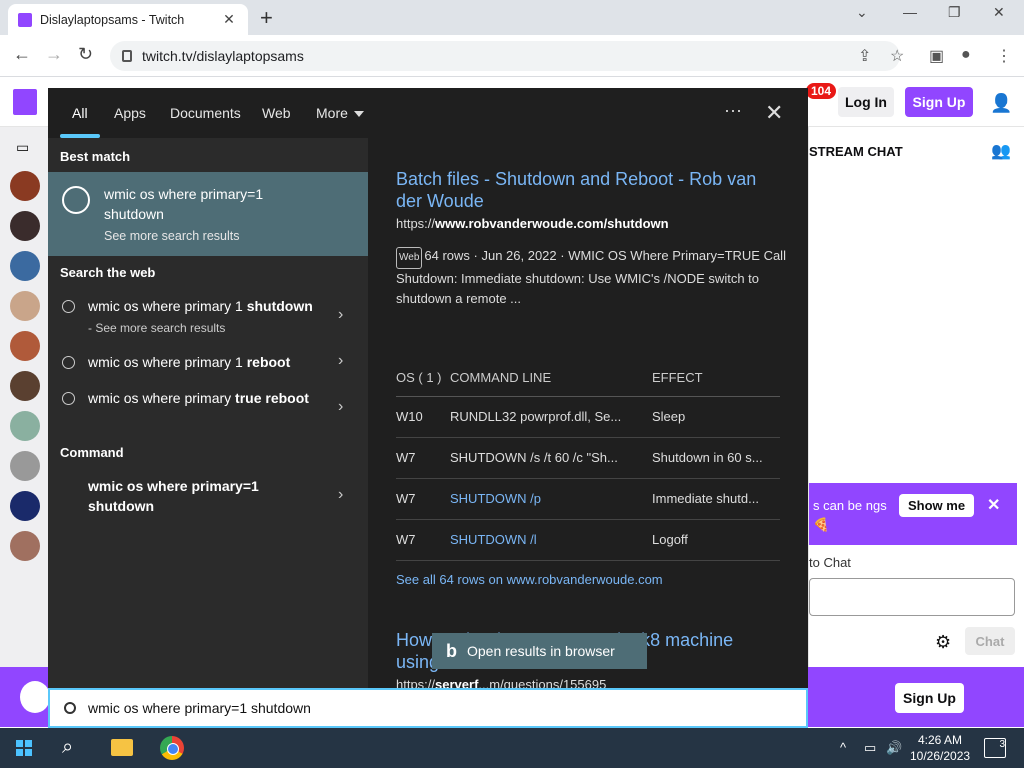  Describe the element at coordinates (966, 55) in the screenshot. I see `profile-icon: ●` at that location.